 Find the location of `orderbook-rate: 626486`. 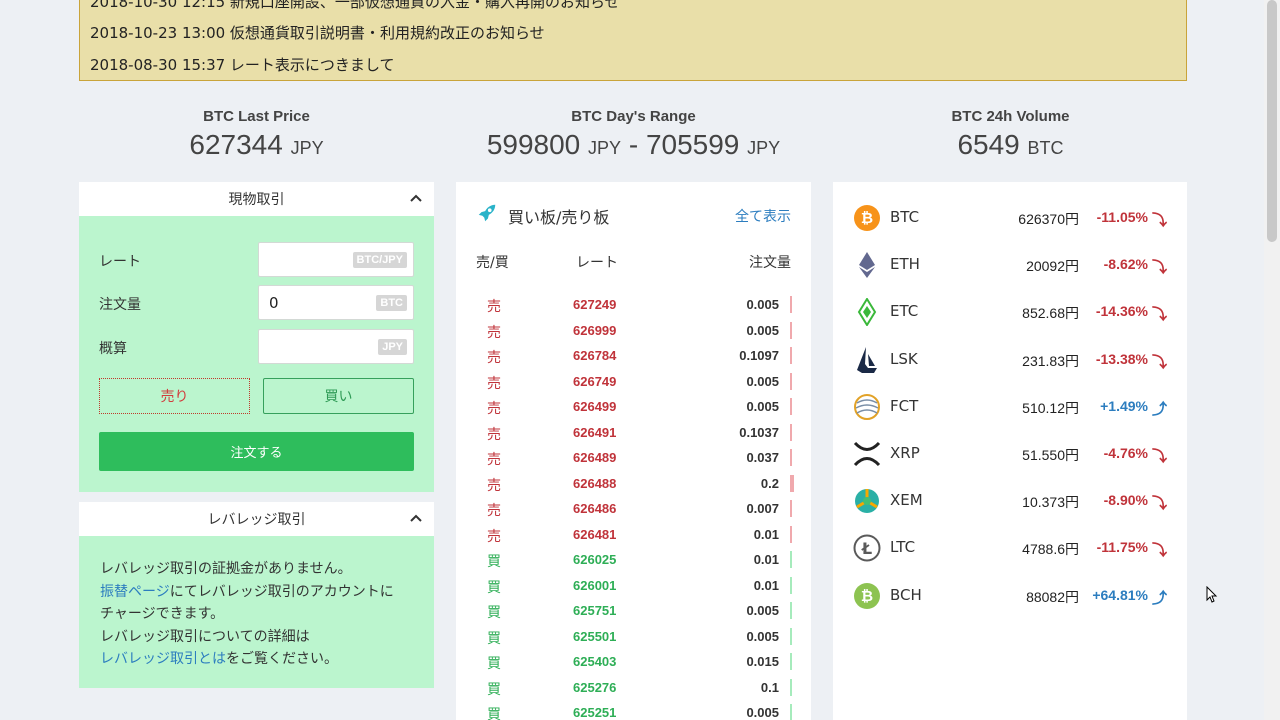

orderbook-rate: 626486 is located at coordinates (595, 508).